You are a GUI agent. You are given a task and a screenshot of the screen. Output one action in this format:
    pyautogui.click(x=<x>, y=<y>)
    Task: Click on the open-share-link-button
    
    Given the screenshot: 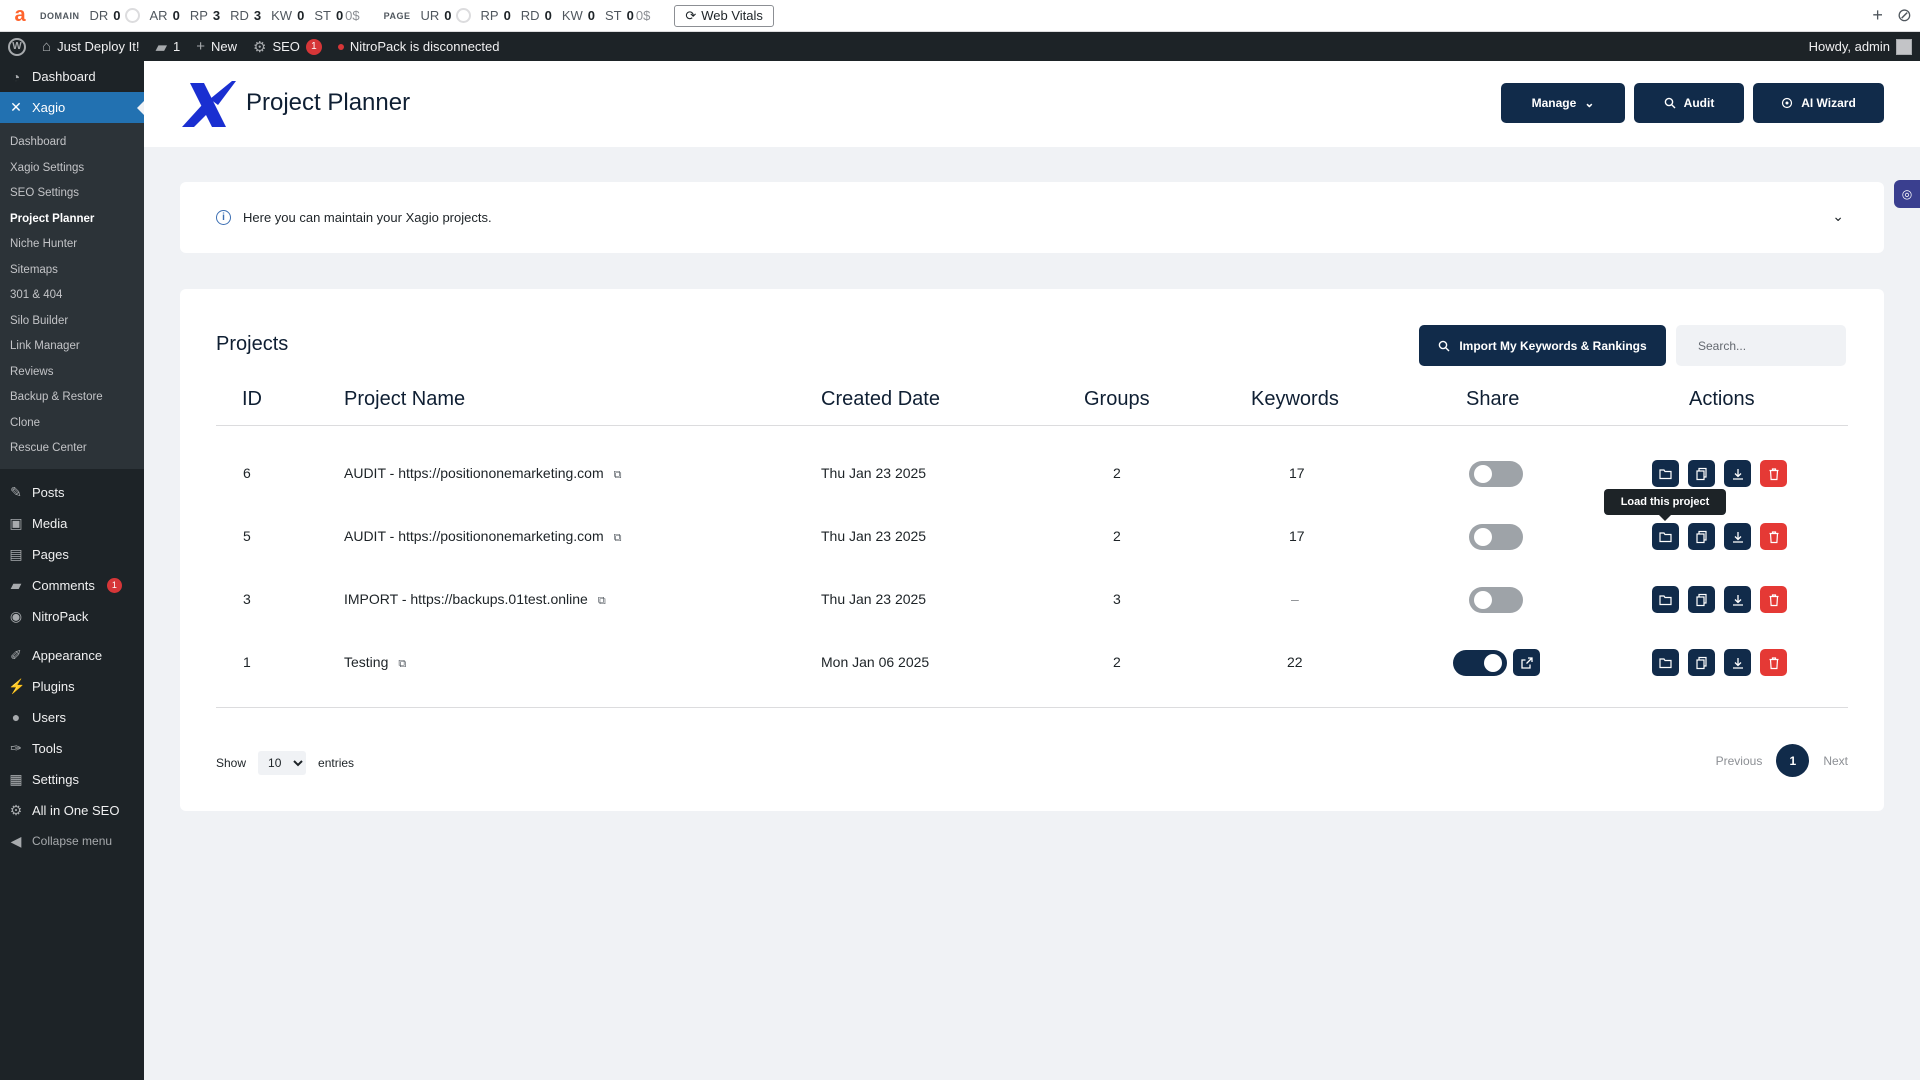 What is the action you would take?
    pyautogui.click(x=1526, y=662)
    